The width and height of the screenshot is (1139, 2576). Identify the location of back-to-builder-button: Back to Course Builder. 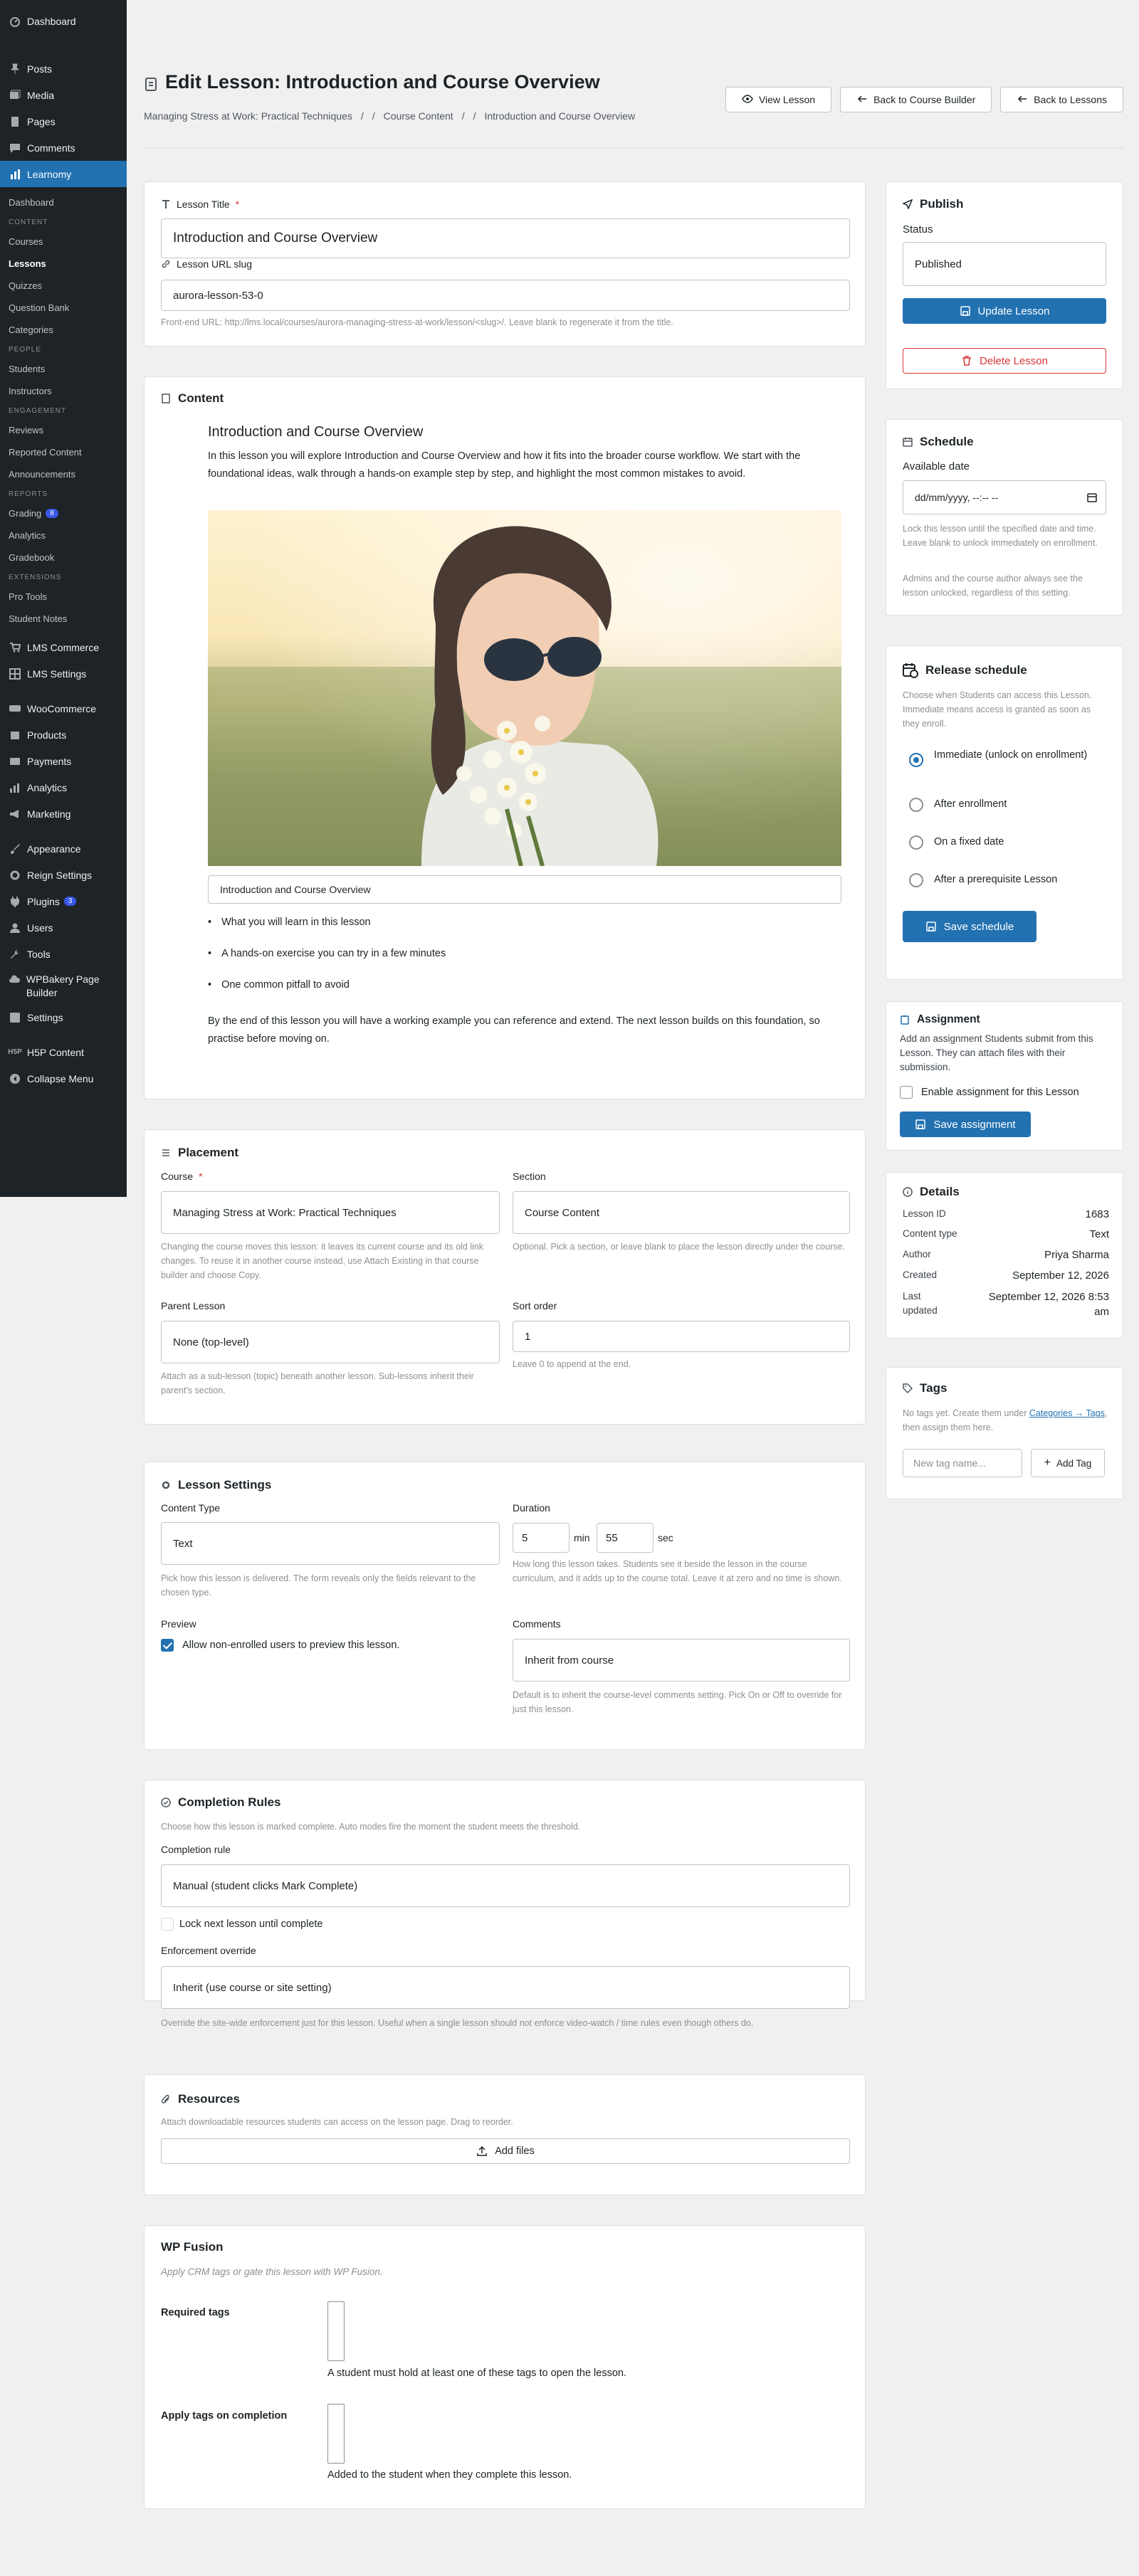
(916, 99).